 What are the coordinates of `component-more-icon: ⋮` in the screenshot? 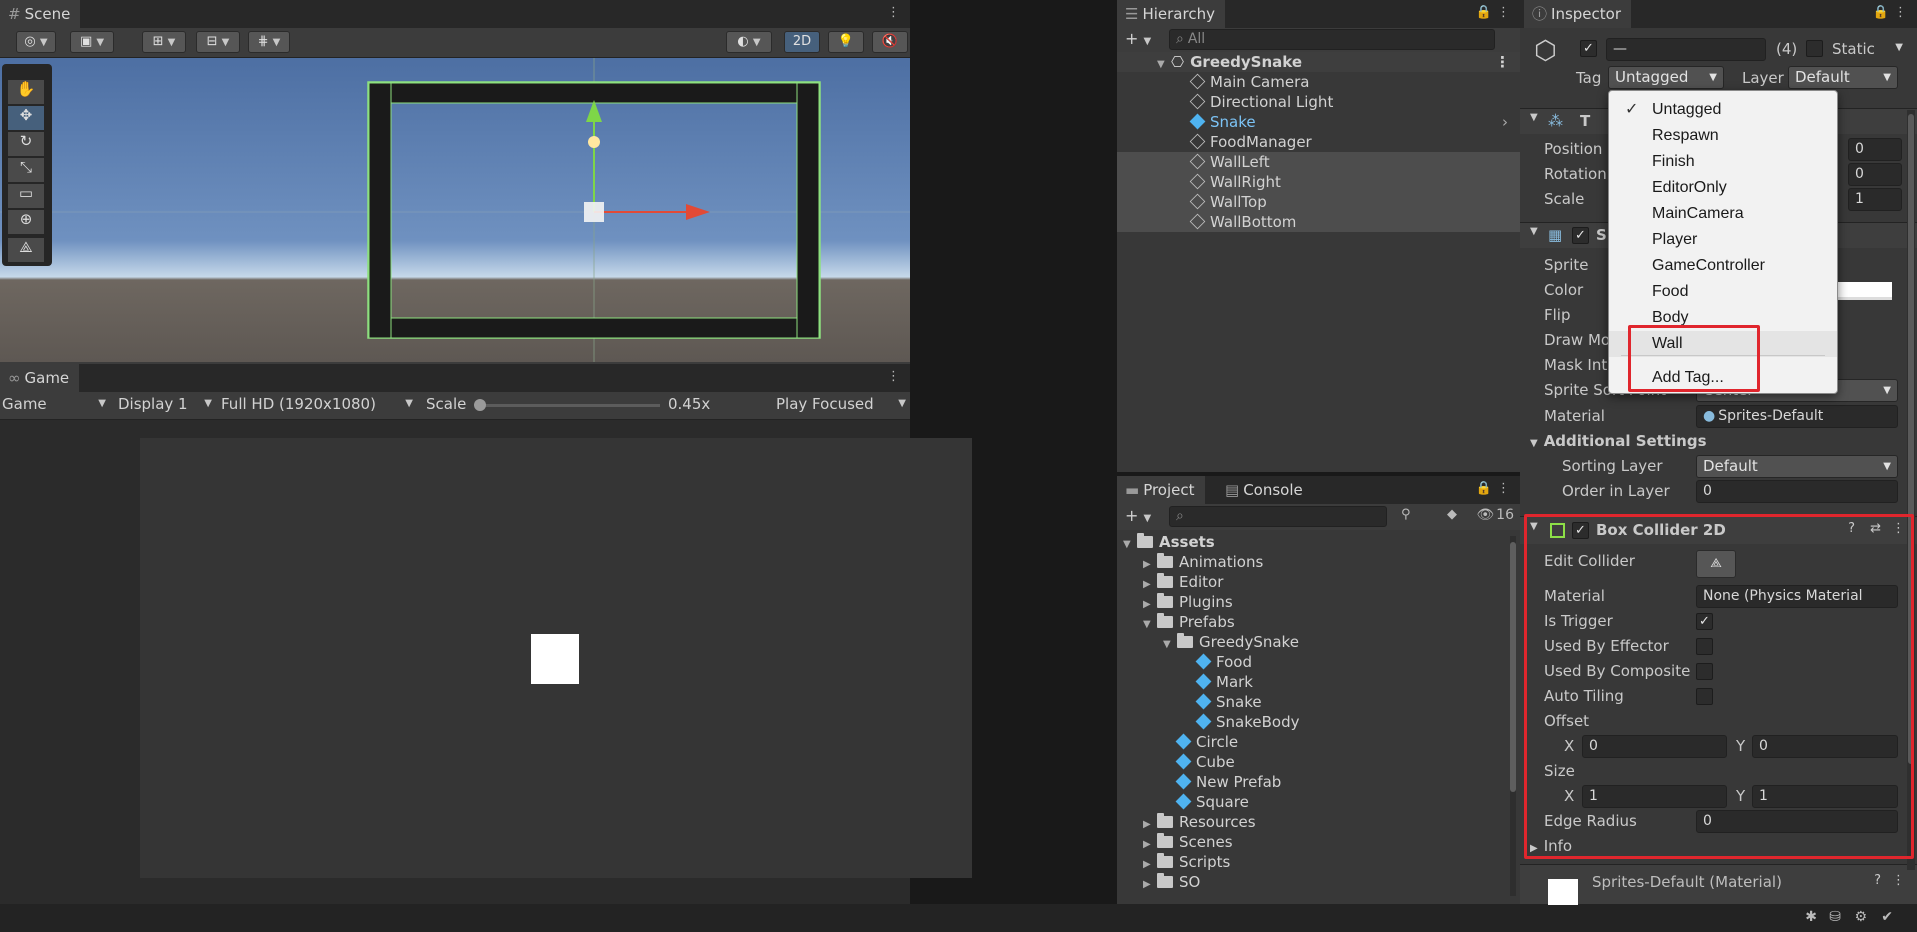 It's located at (1898, 528).